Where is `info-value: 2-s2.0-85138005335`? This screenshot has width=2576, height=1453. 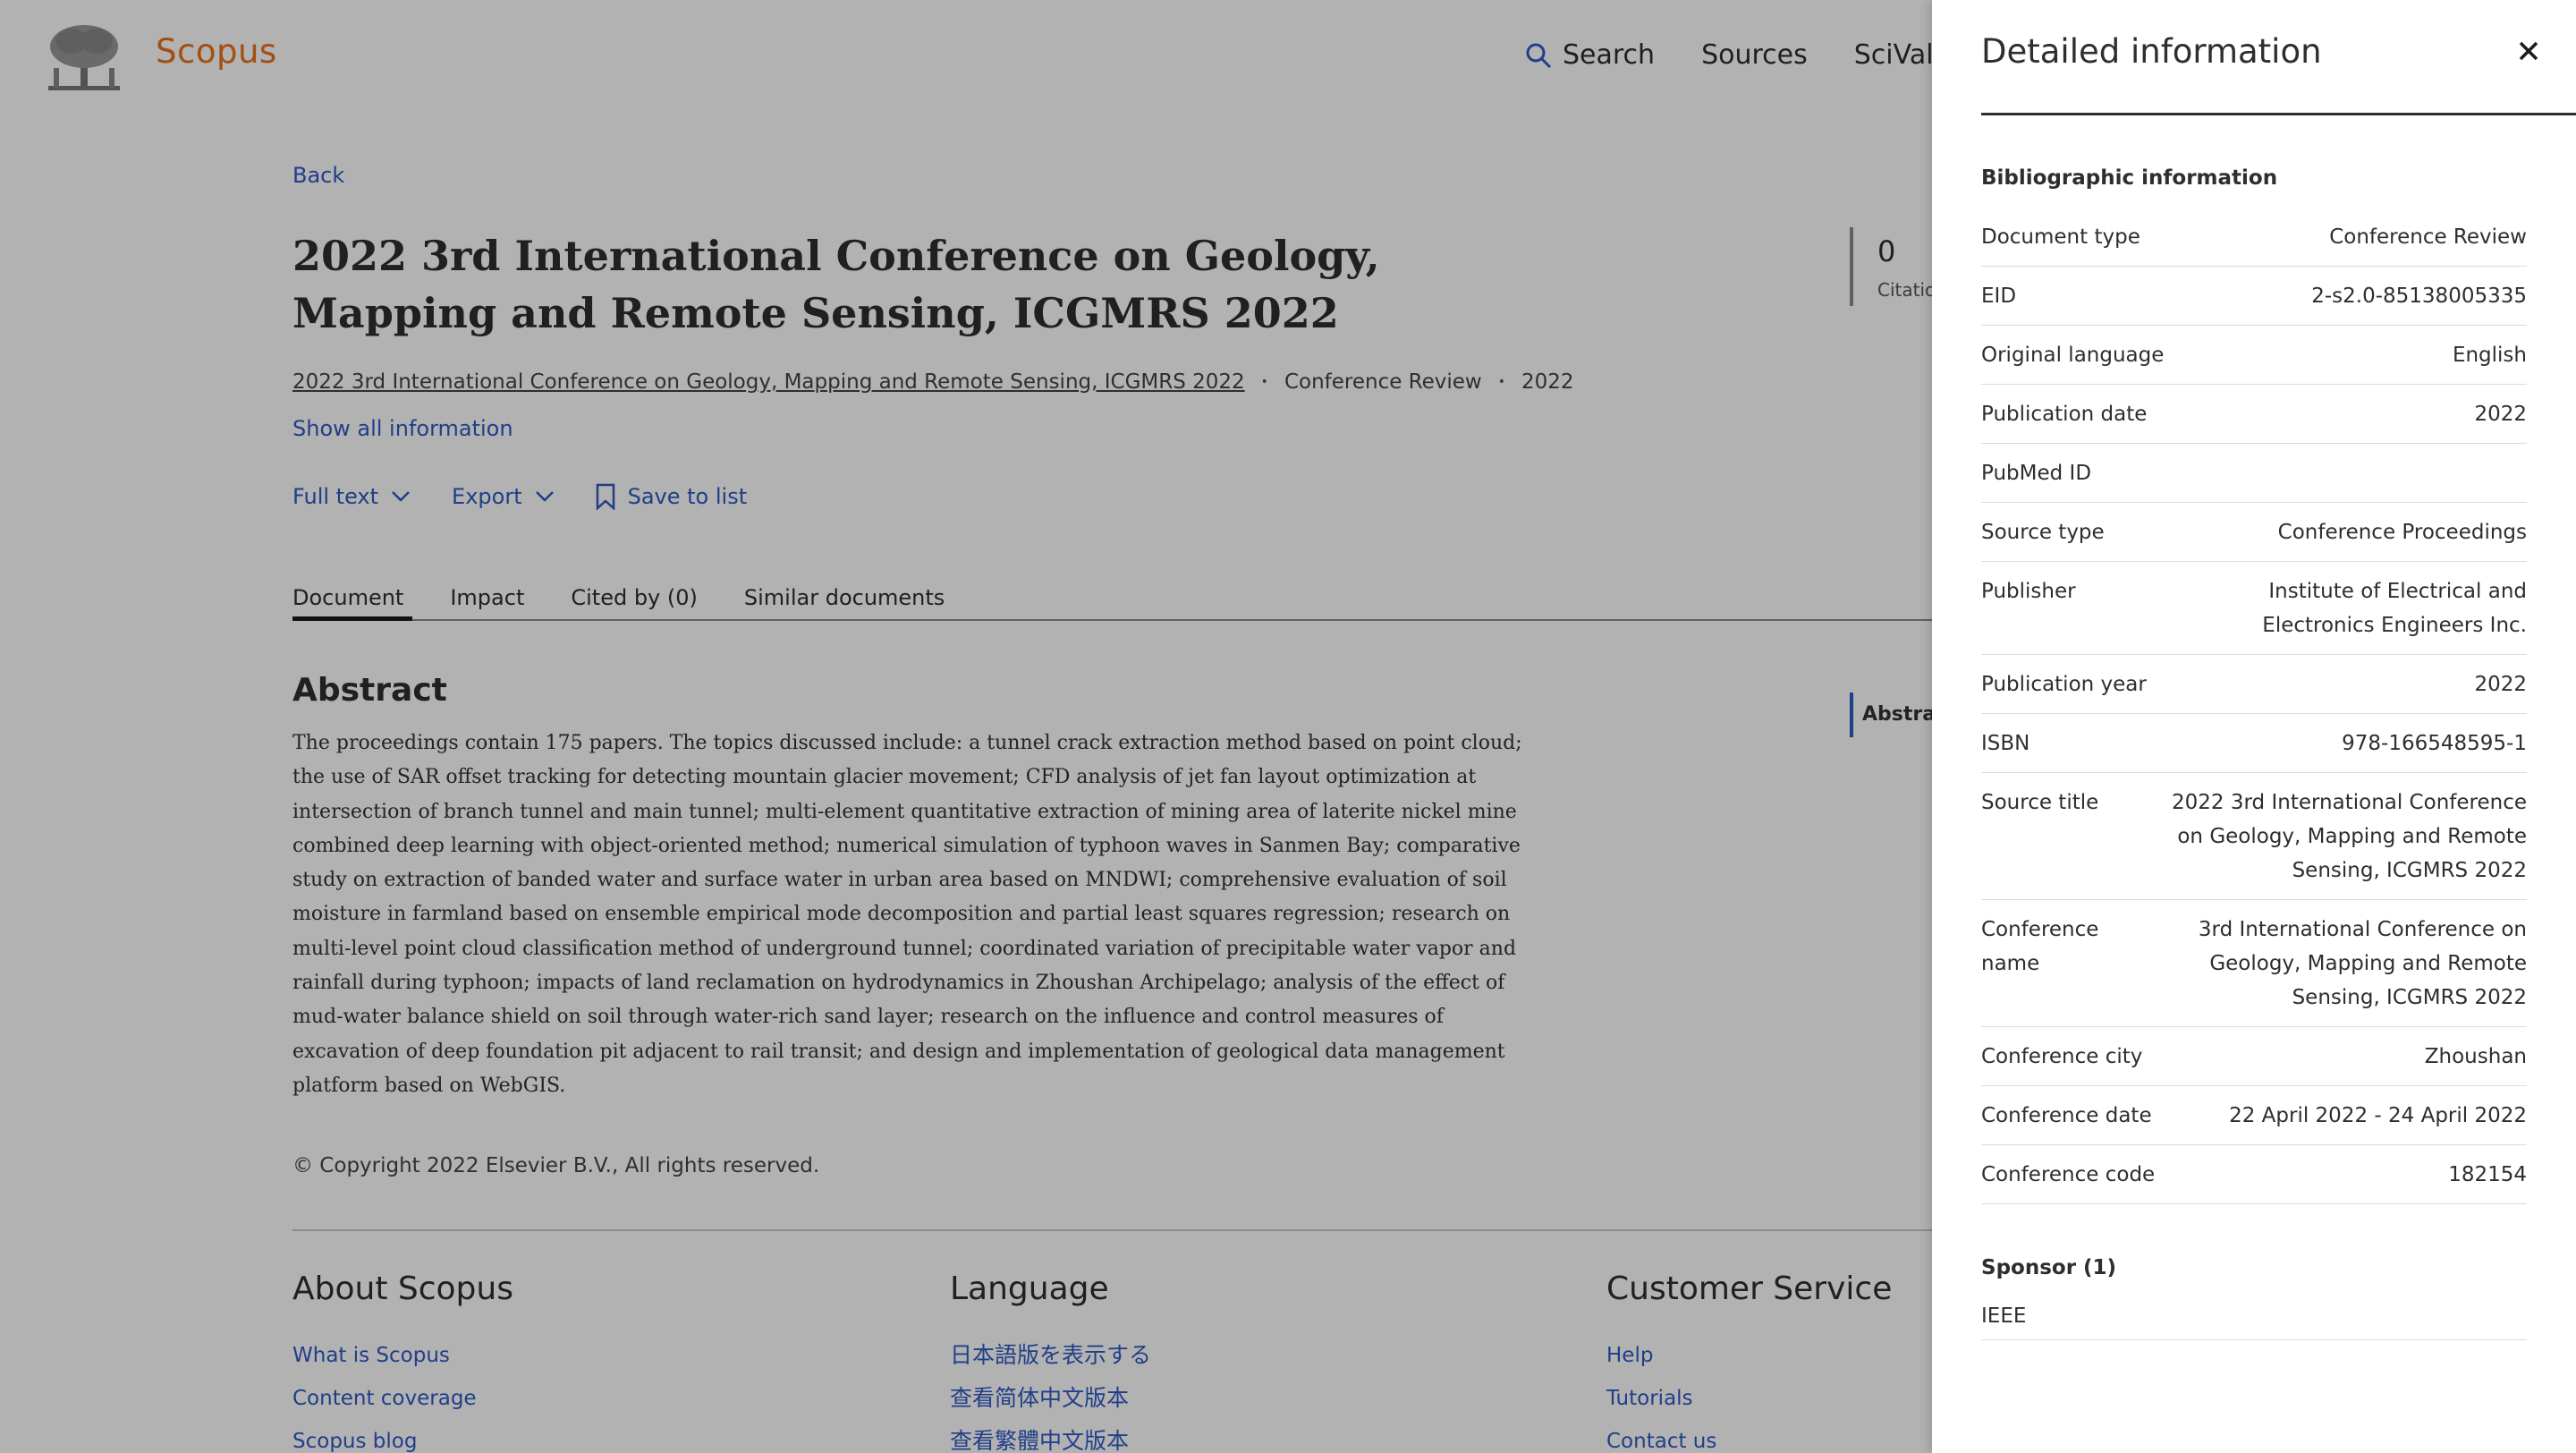 info-value: 2-s2.0-85138005335 is located at coordinates (2419, 296).